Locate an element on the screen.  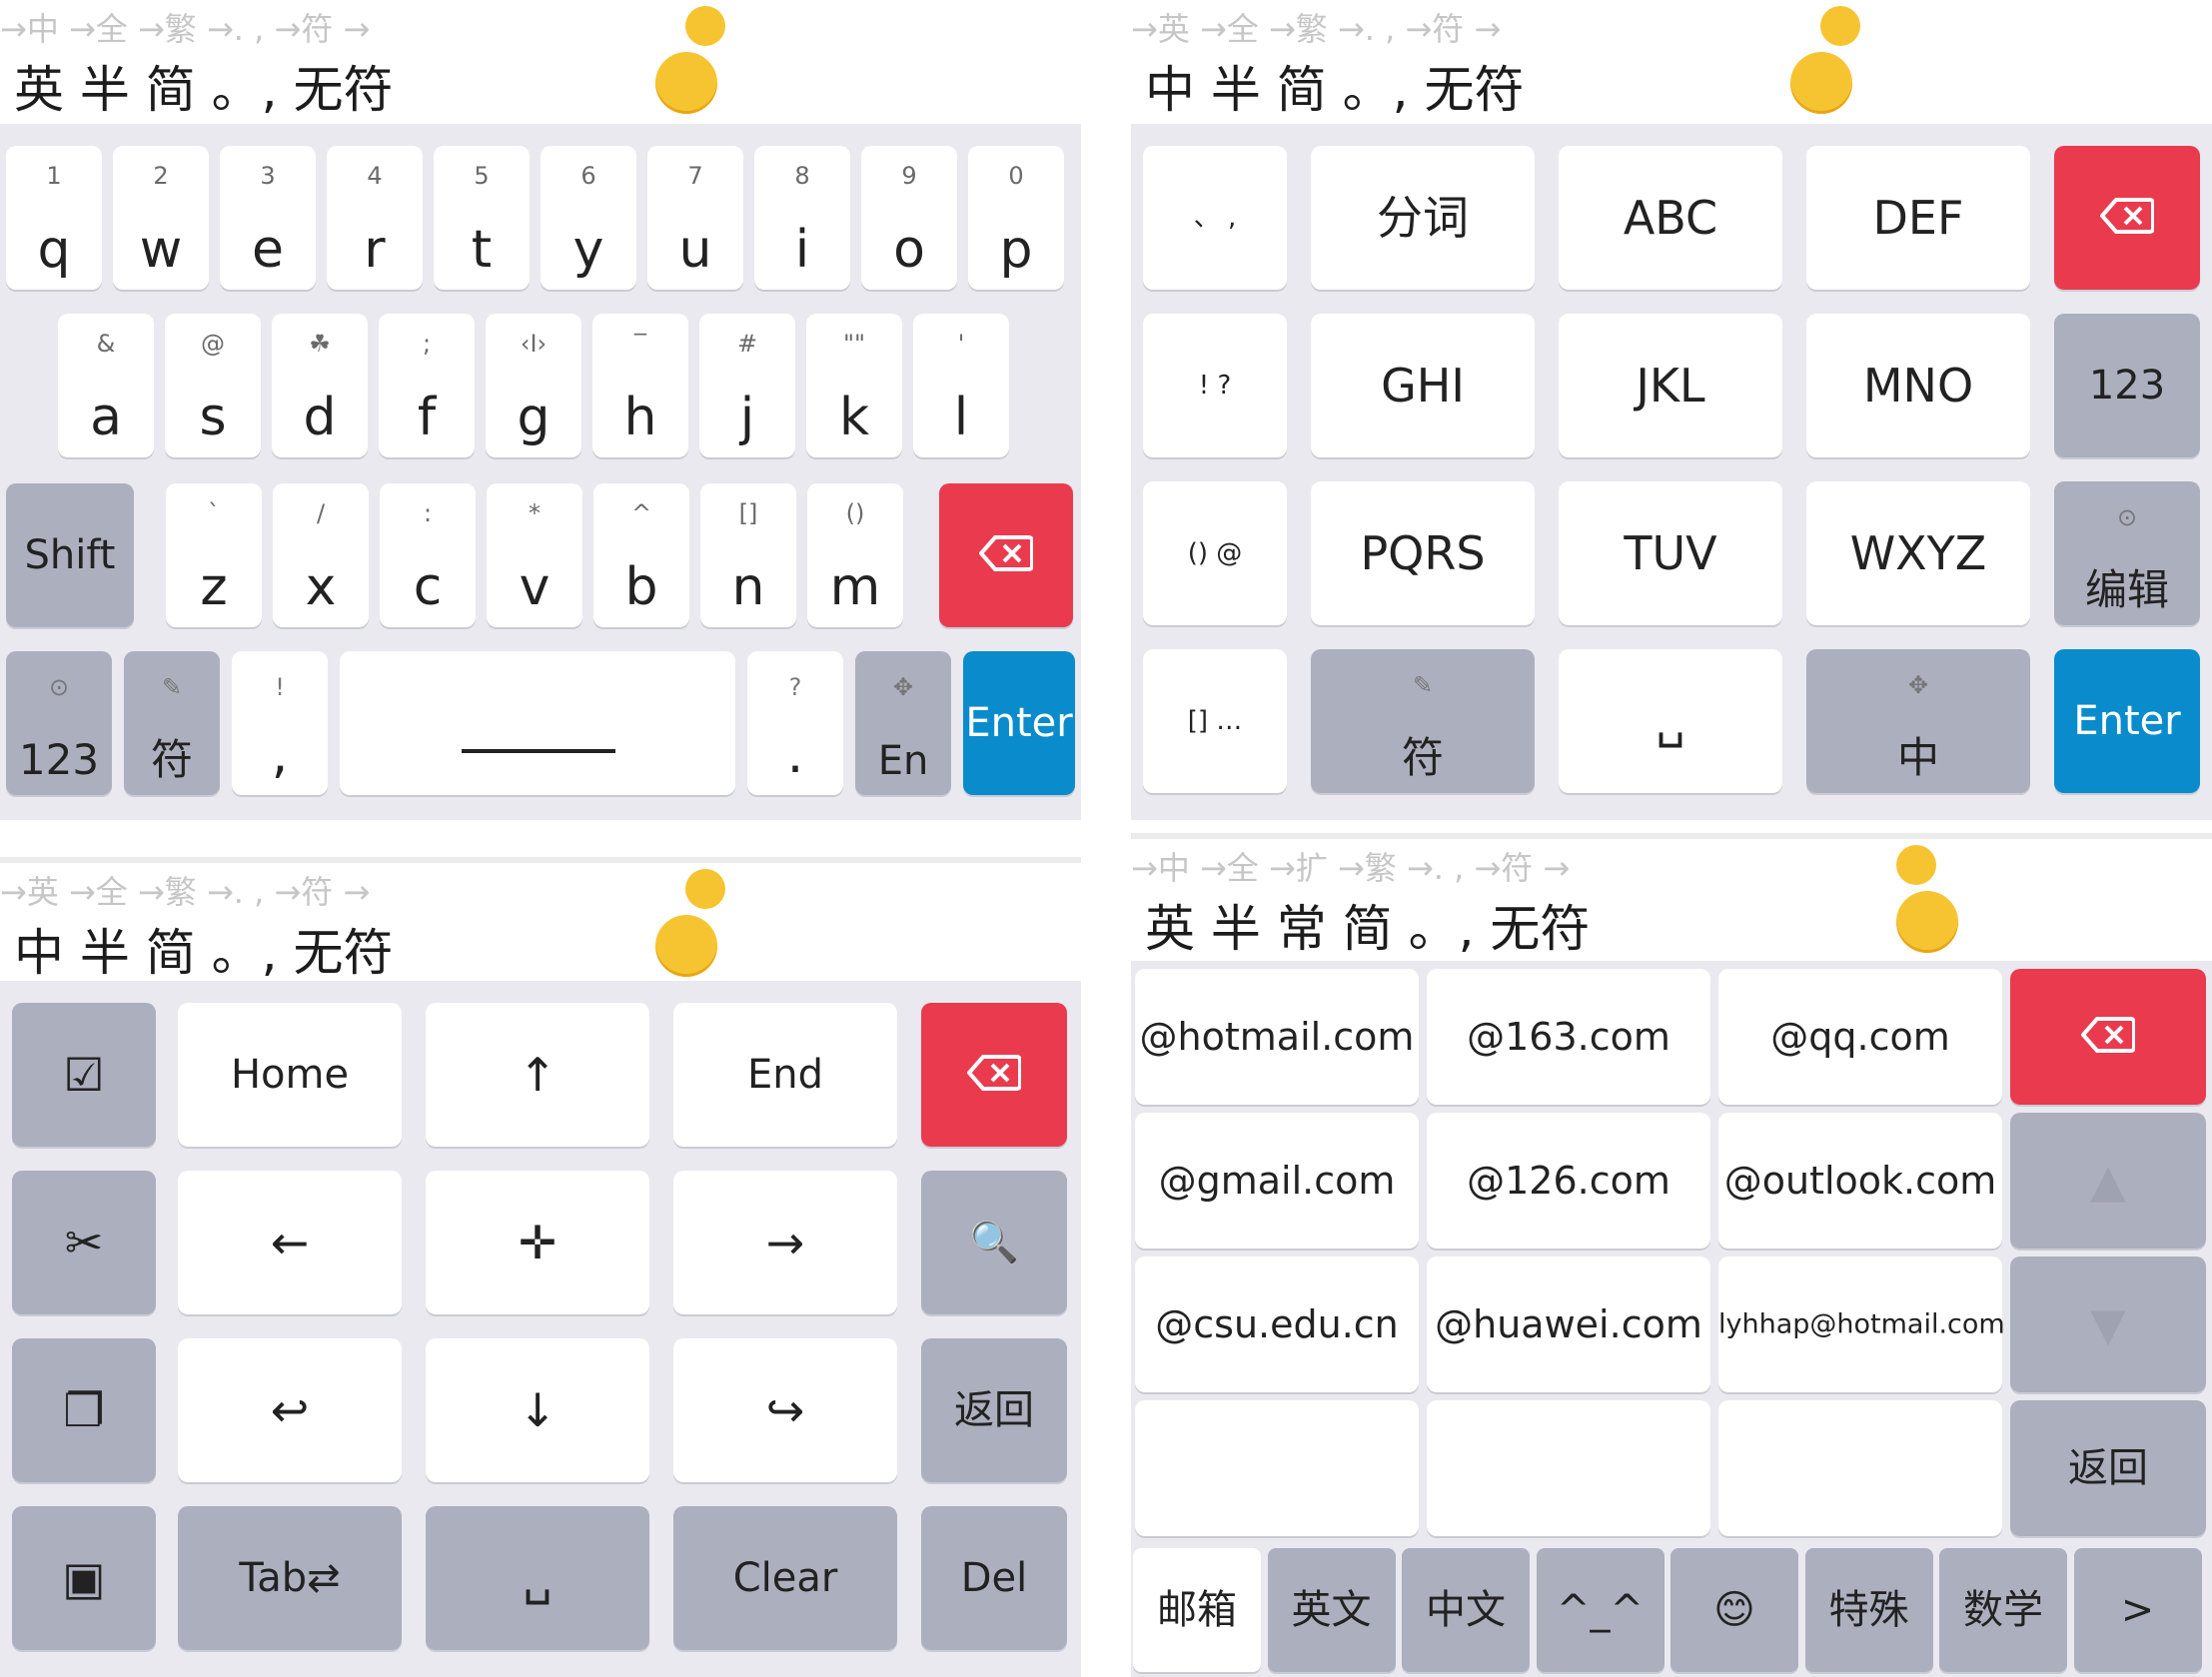
undo-key: ↩ is located at coordinates (290, 1410).